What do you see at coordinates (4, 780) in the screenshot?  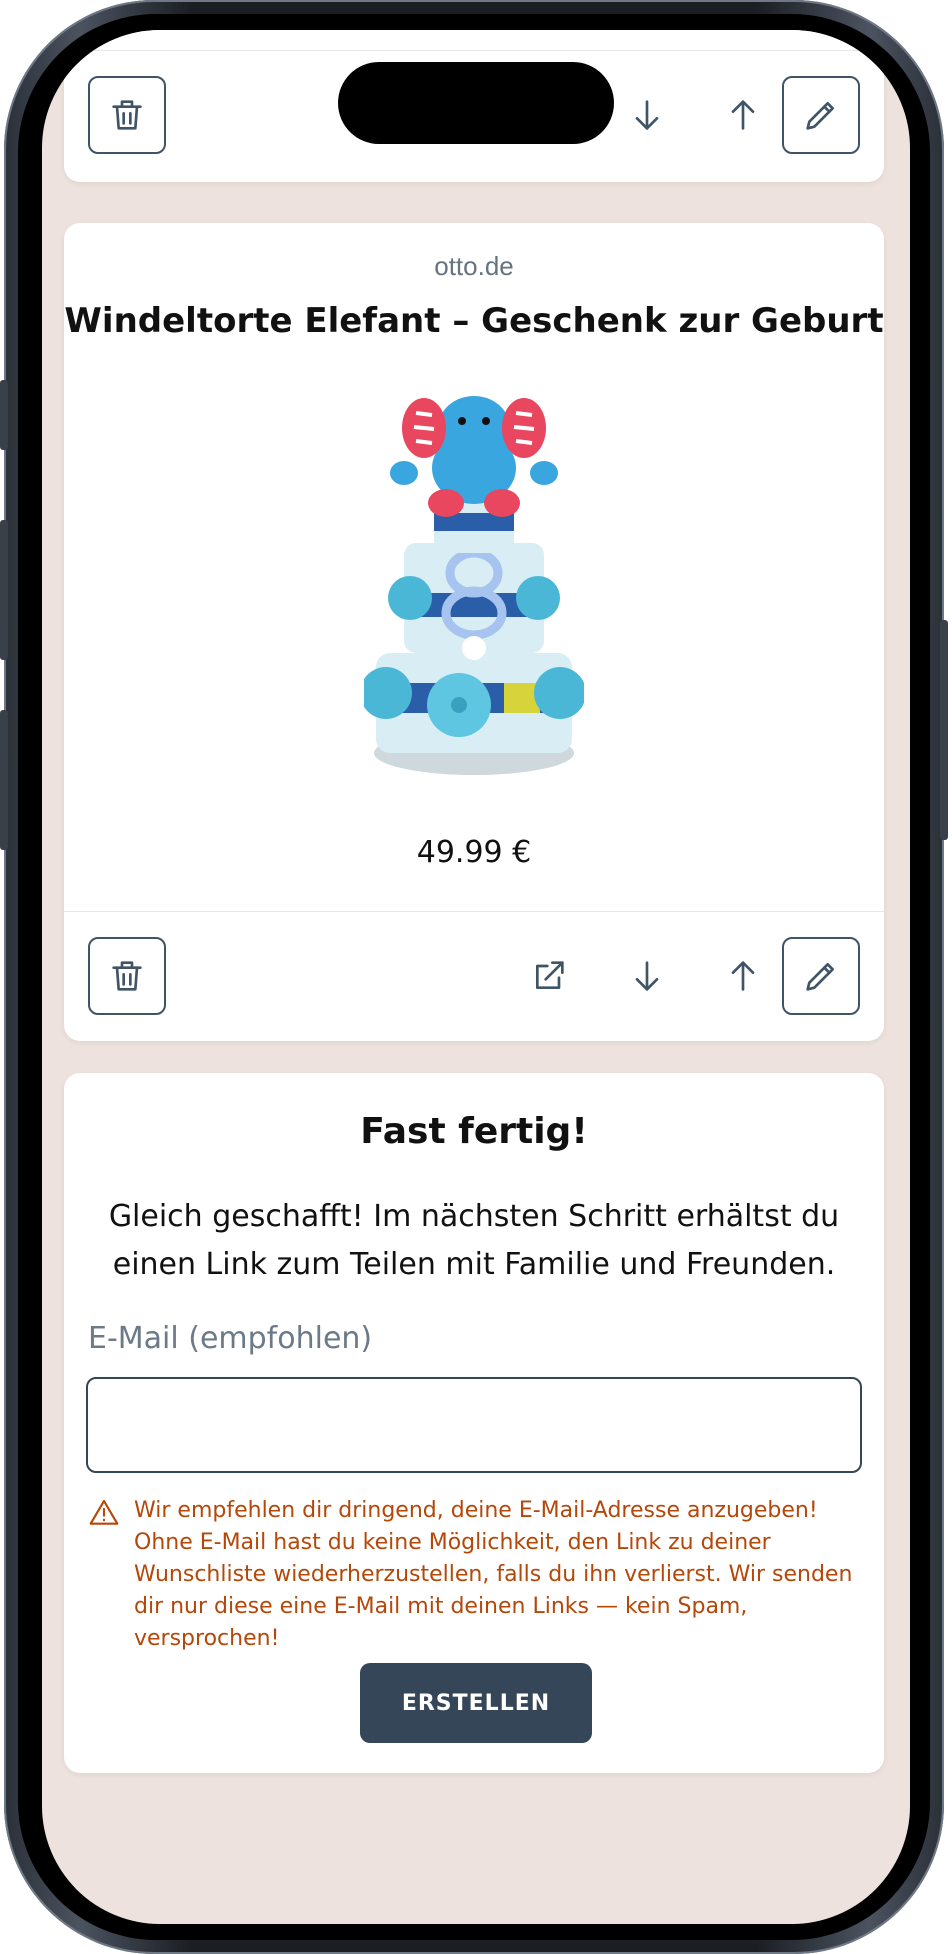 I see `volume-down-button` at bounding box center [4, 780].